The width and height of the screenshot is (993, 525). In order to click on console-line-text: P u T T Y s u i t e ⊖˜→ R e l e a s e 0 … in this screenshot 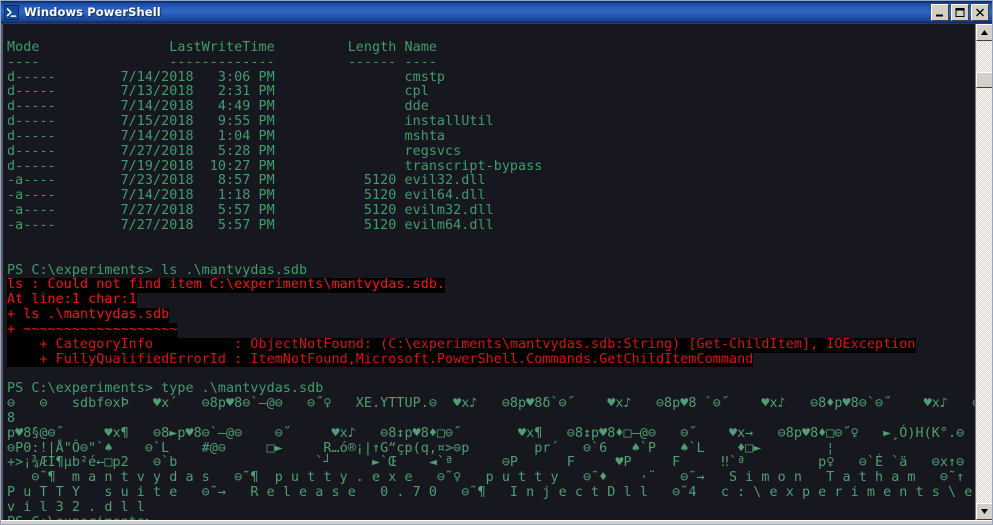, I will do `click(490, 493)`.